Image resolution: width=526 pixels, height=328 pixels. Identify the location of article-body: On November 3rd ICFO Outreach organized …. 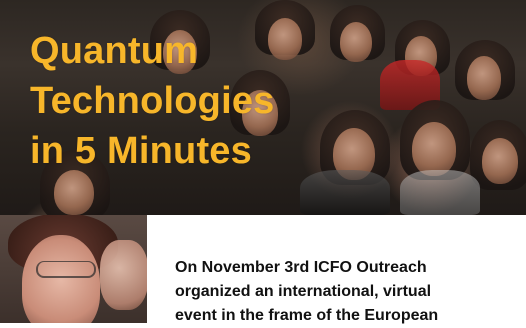
(350, 292).